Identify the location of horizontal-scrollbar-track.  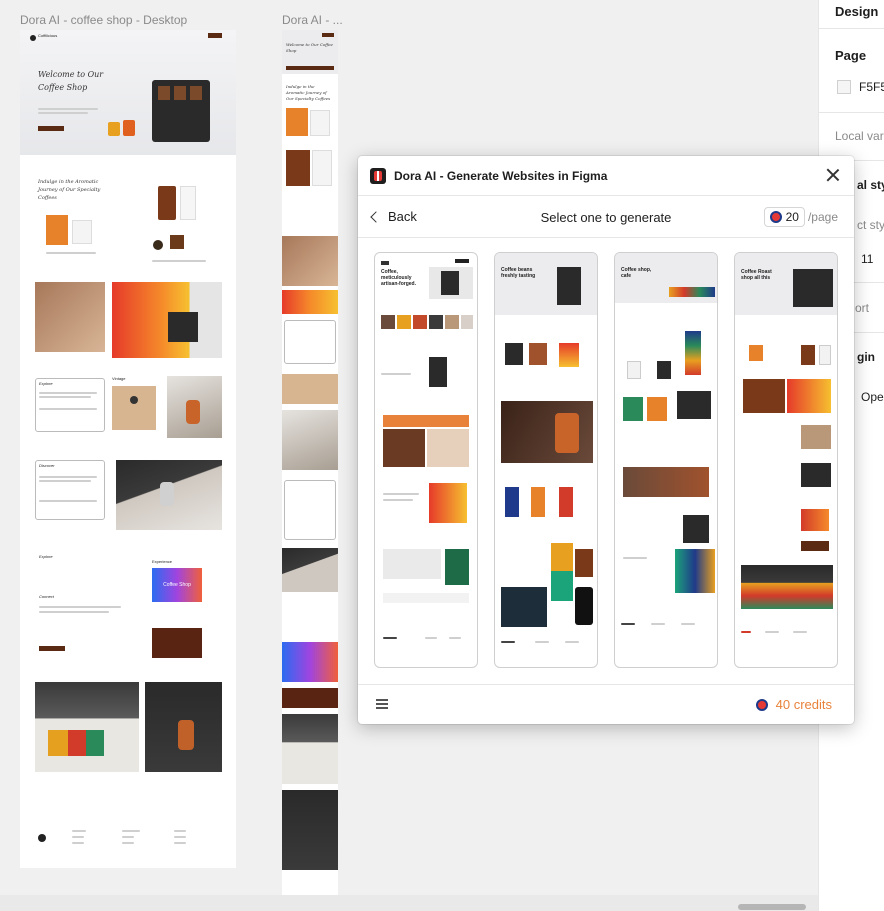
(409, 903).